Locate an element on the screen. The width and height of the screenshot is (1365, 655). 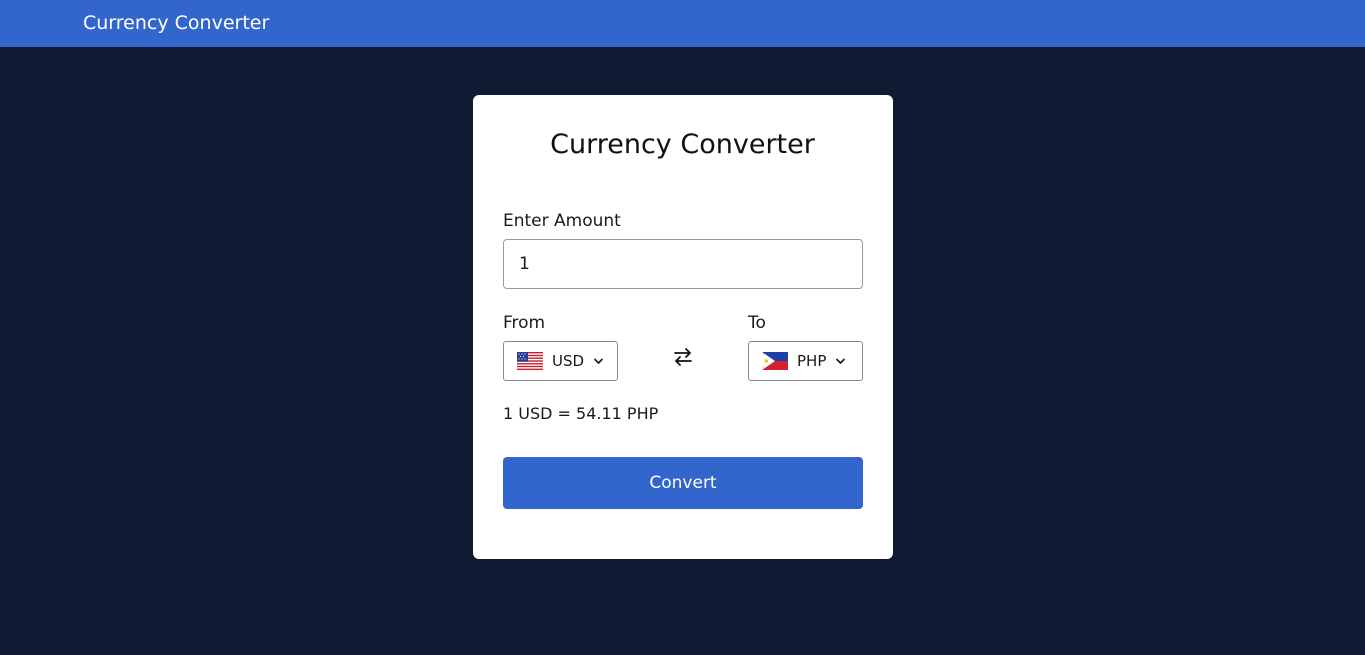
top-navbar: Currency Converter is located at coordinates (682, 23).